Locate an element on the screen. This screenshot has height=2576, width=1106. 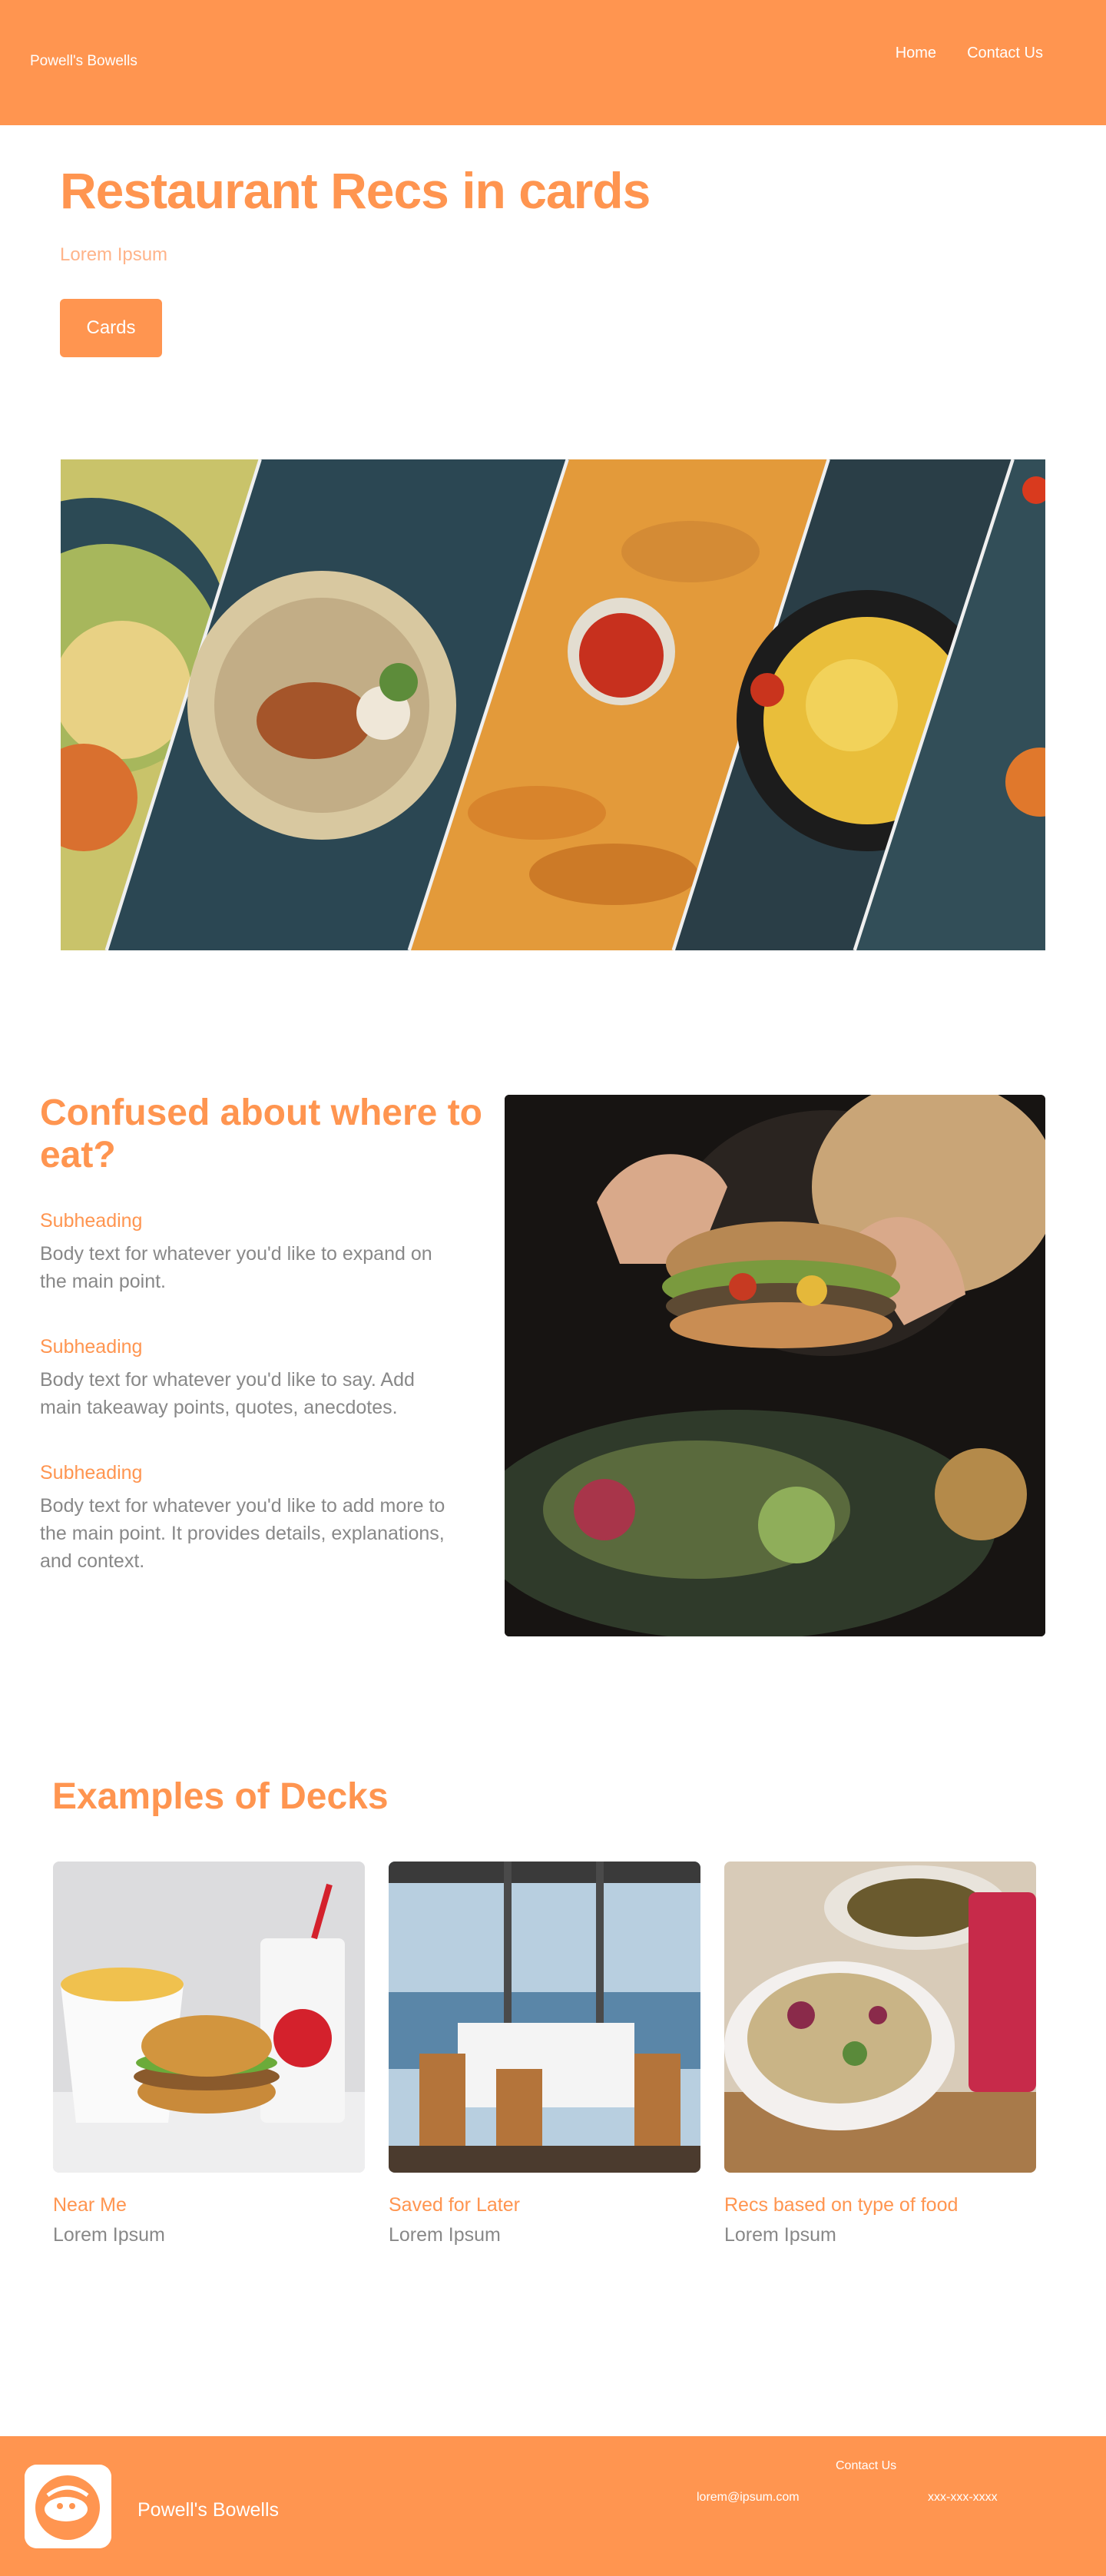
features-title: Confused about where to eat? is located at coordinates (261, 1134).